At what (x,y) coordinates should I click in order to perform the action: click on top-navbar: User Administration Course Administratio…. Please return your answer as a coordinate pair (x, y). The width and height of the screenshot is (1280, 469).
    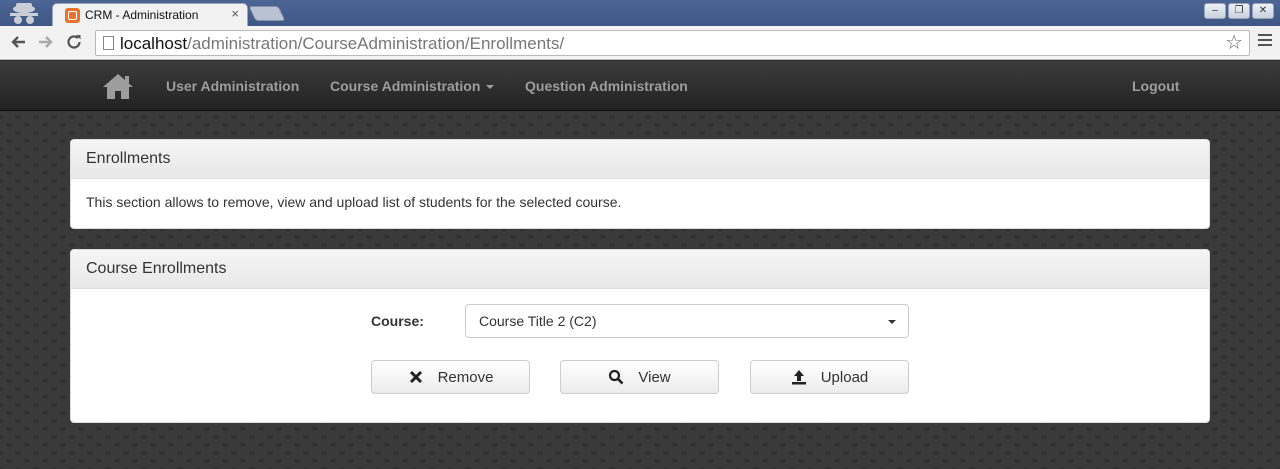
    Looking at the image, I should click on (640, 86).